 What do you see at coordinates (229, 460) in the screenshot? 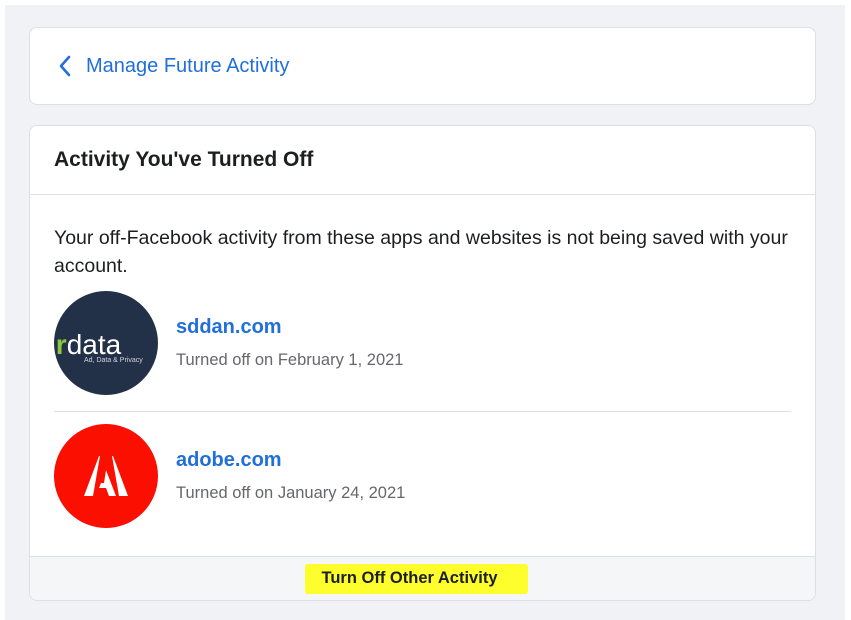
I see `app-name-link: adobe.com` at bounding box center [229, 460].